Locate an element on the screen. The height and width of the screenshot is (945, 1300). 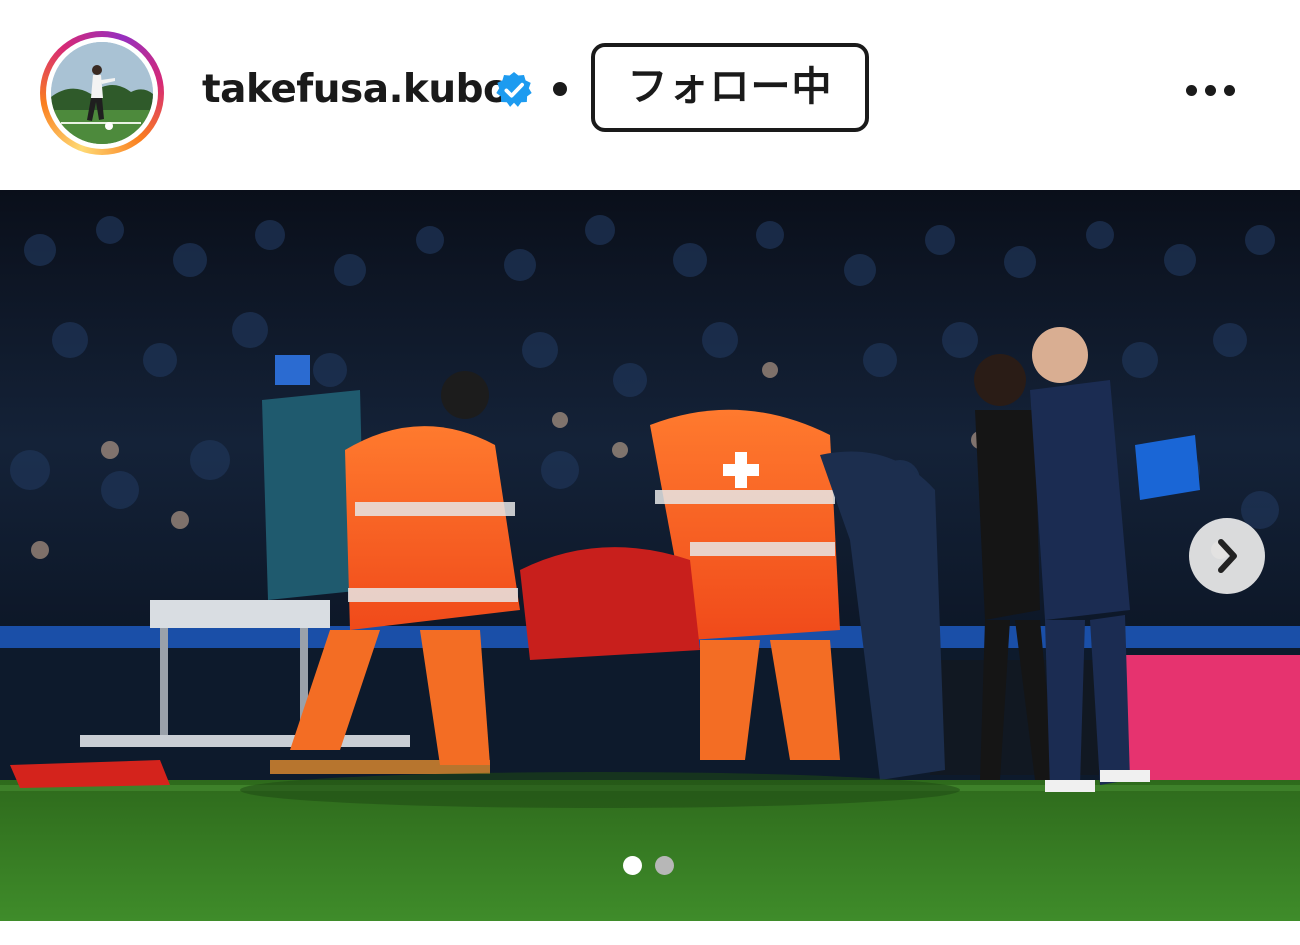
separator-dot is located at coordinates (560, 89).